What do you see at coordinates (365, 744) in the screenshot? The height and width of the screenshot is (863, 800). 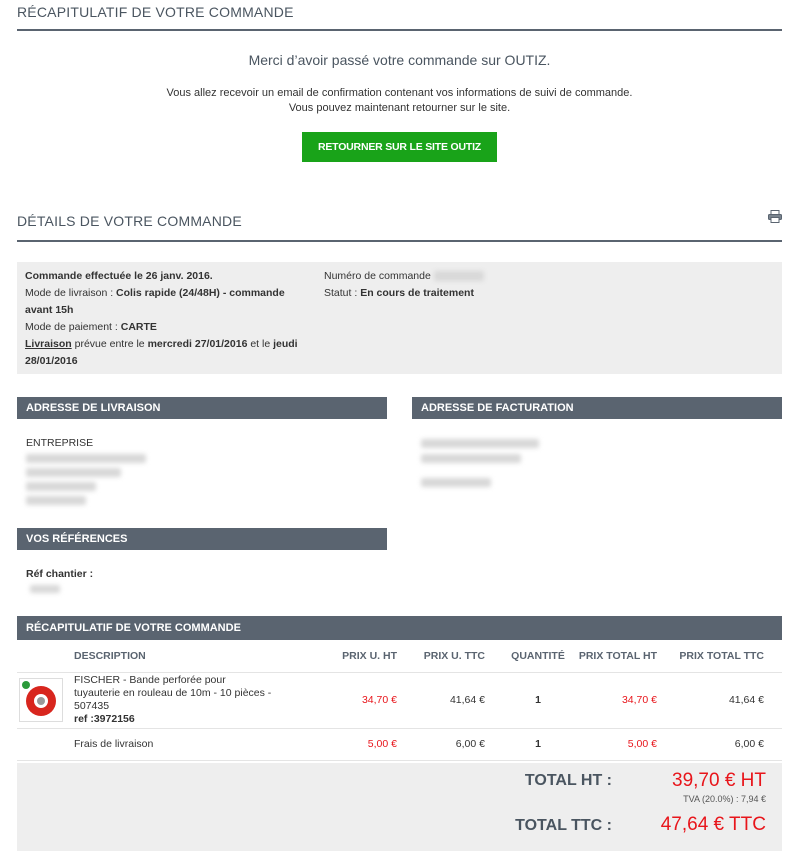 I see `shipping-unit-ht: 5,00 €` at bounding box center [365, 744].